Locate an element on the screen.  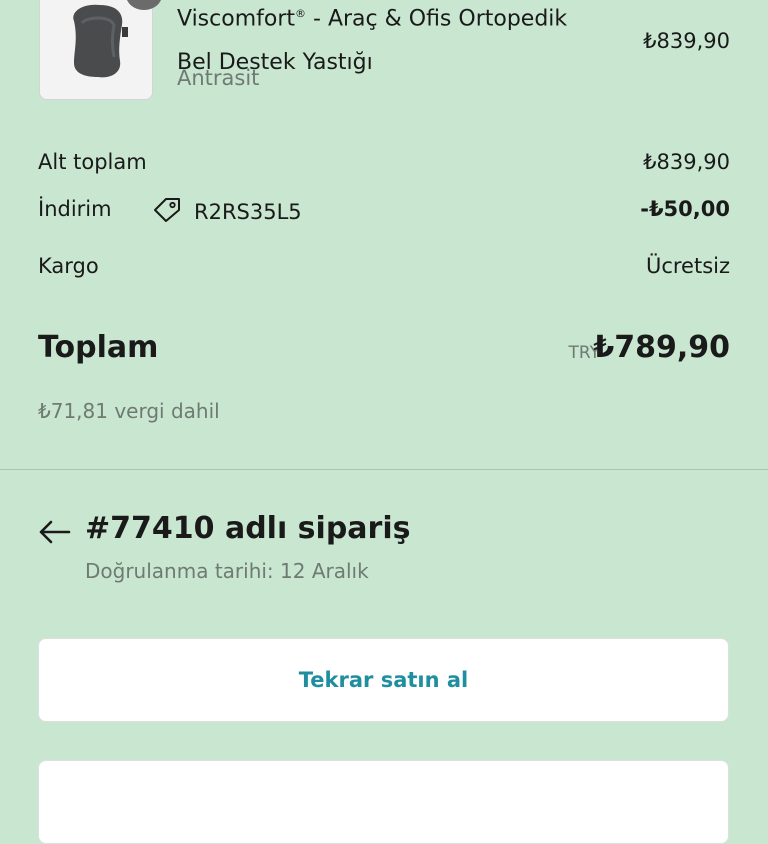
order-title: #77410 adlı sipariş is located at coordinates (248, 528).